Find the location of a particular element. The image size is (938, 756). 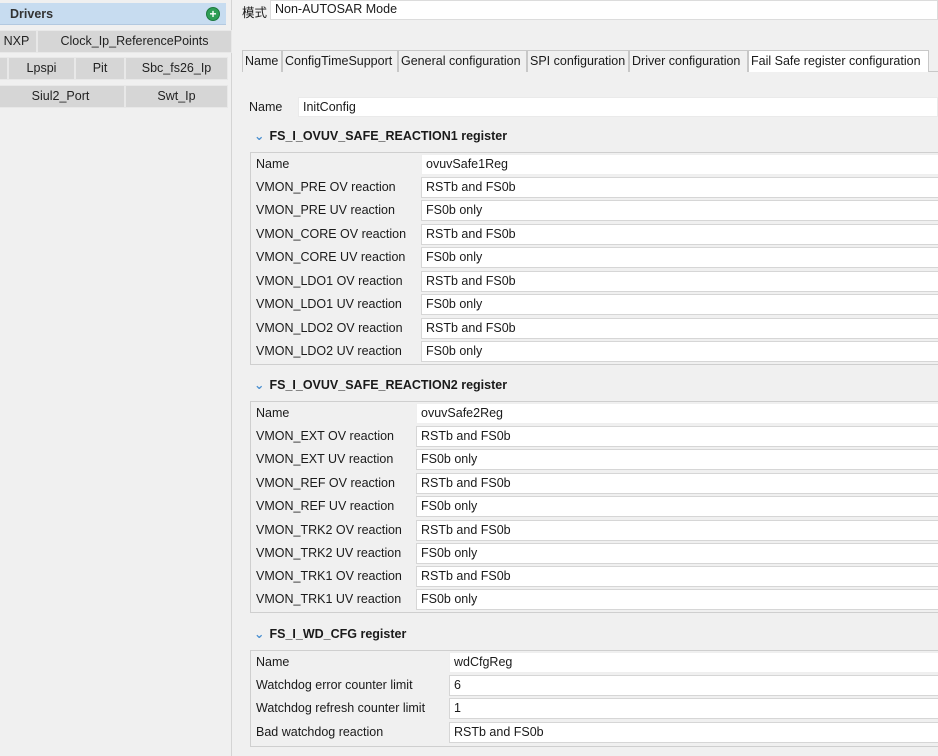

register-row-label: VMON_LDO2 UV reaction is located at coordinates (329, 351).